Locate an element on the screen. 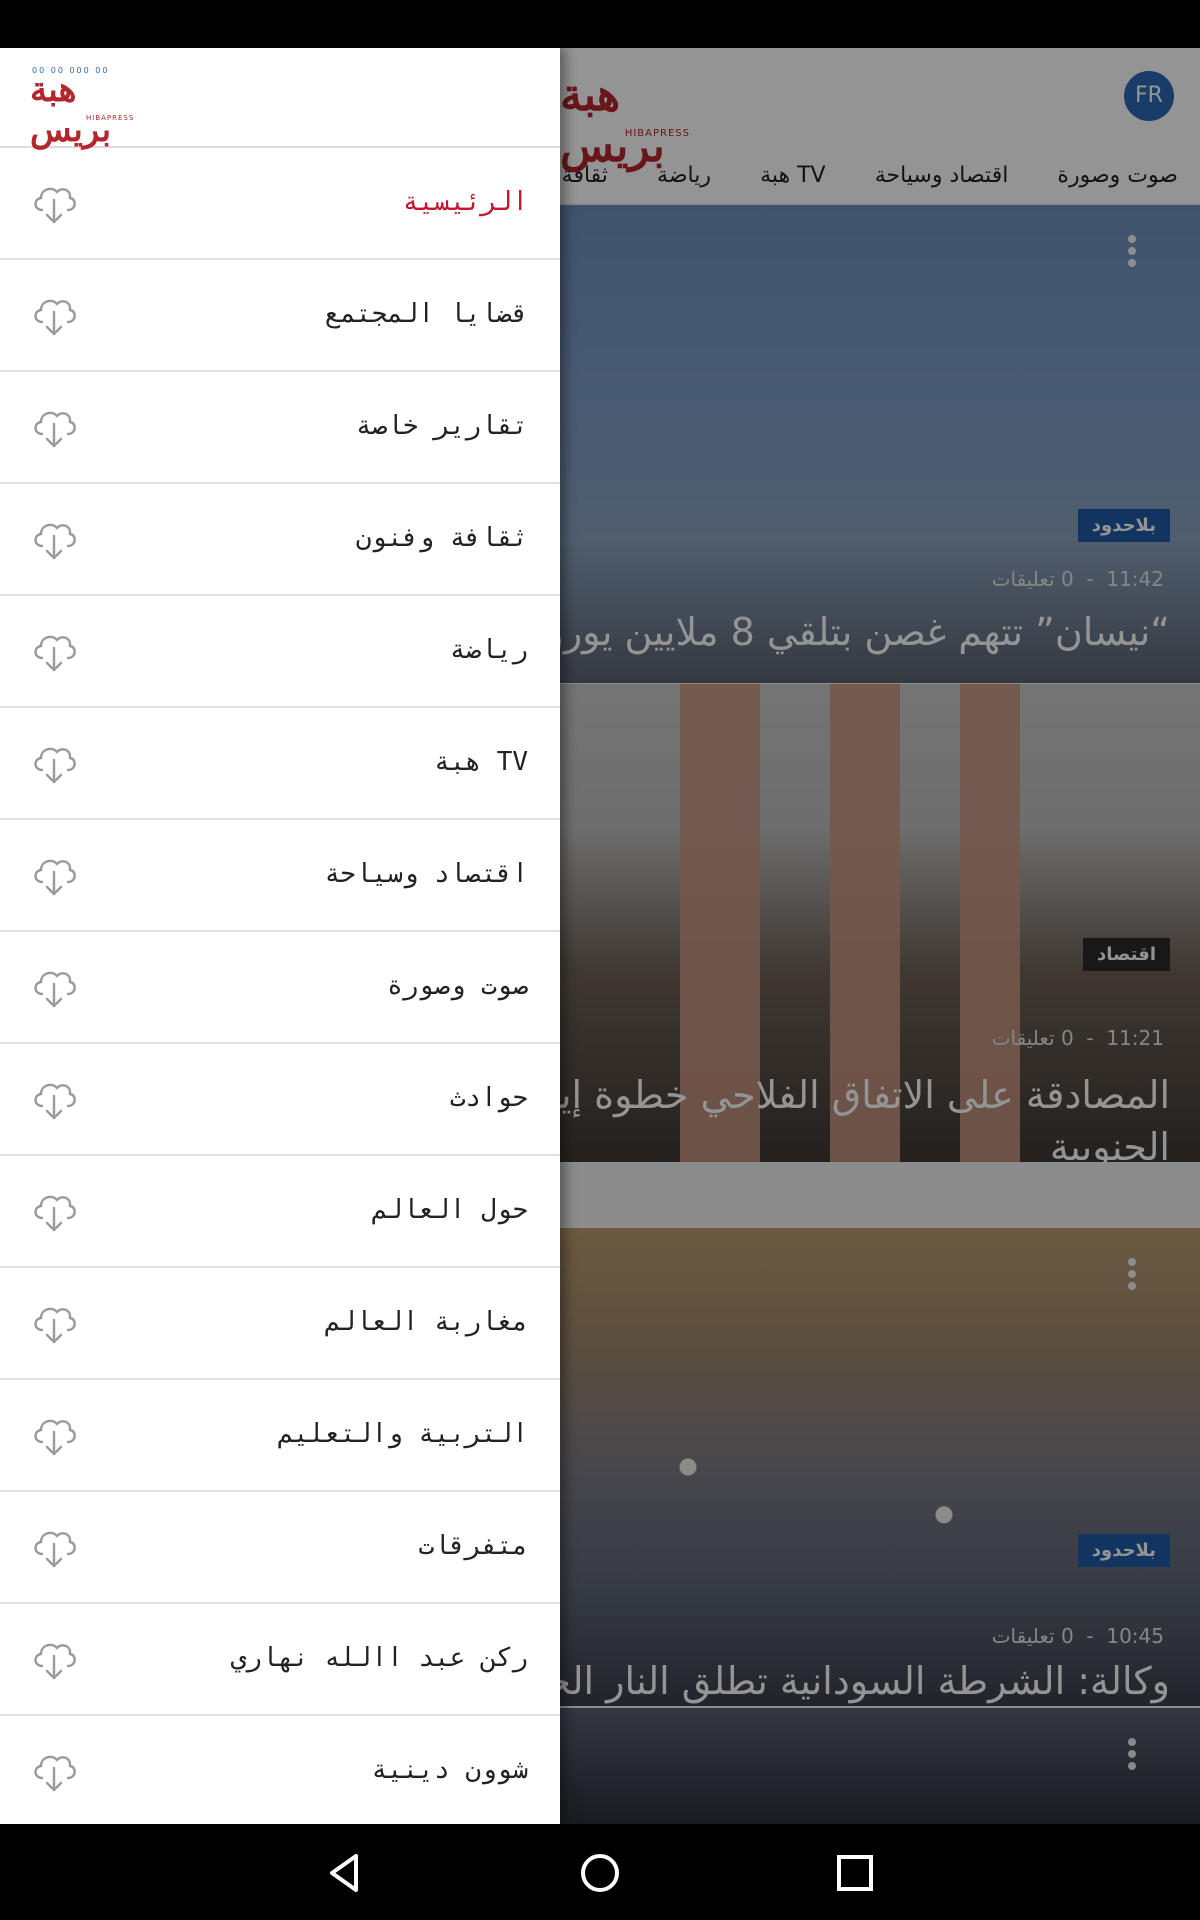 The width and height of the screenshot is (1200, 1920). drawer-menu-item-label: متفرقات is located at coordinates (473, 1546).